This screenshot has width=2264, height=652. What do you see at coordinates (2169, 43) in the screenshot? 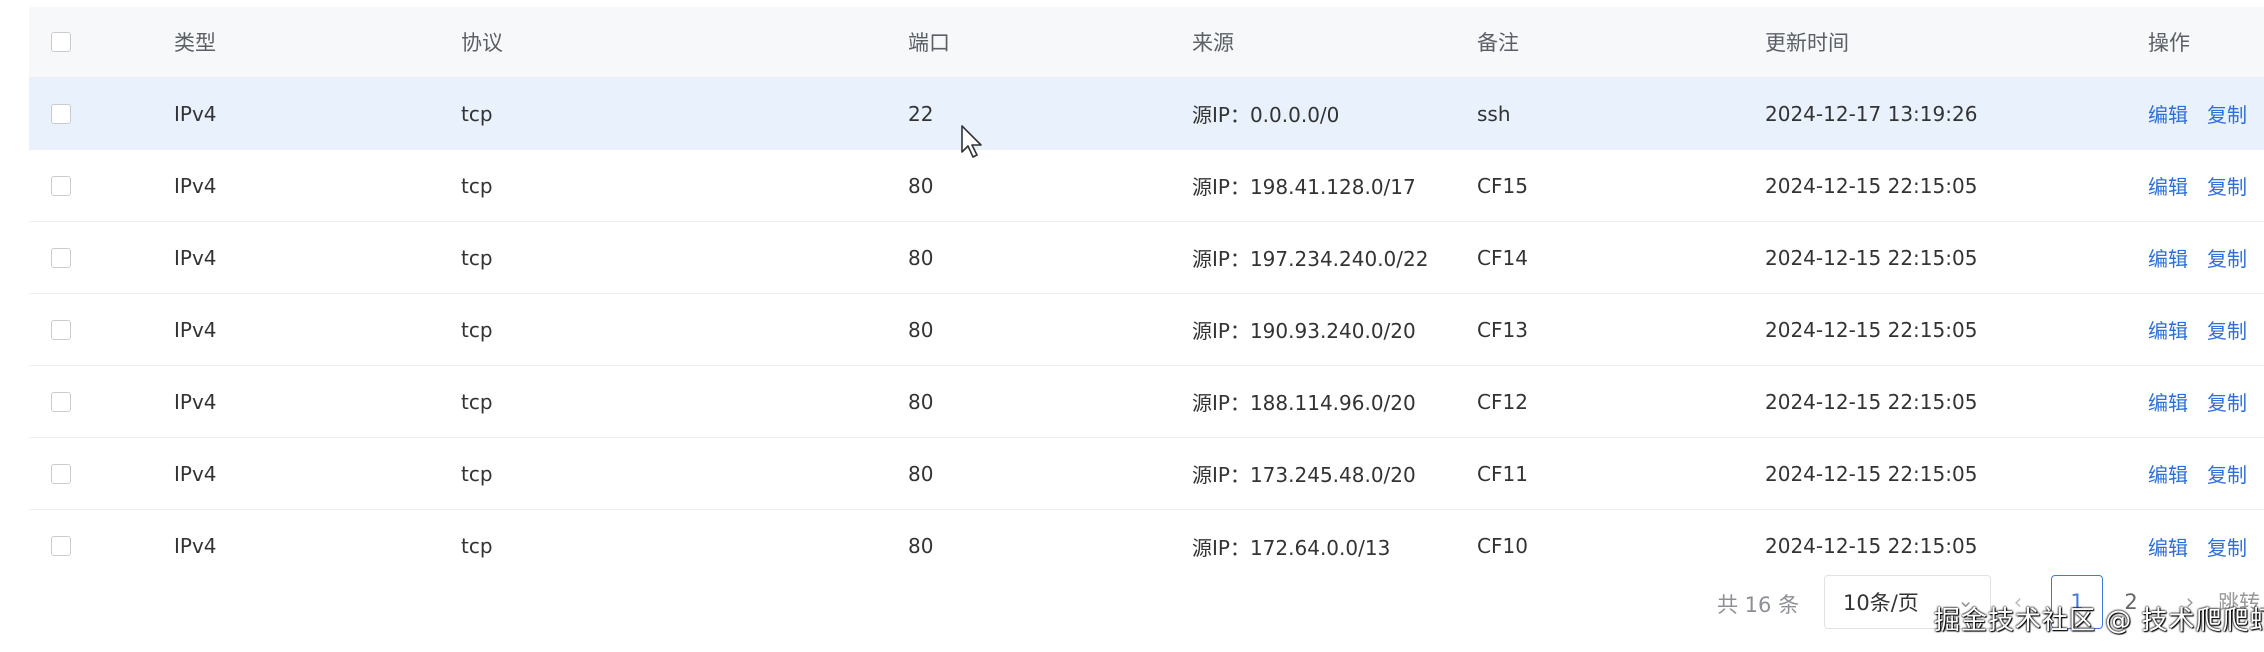
I see `header-actions: 操作` at bounding box center [2169, 43].